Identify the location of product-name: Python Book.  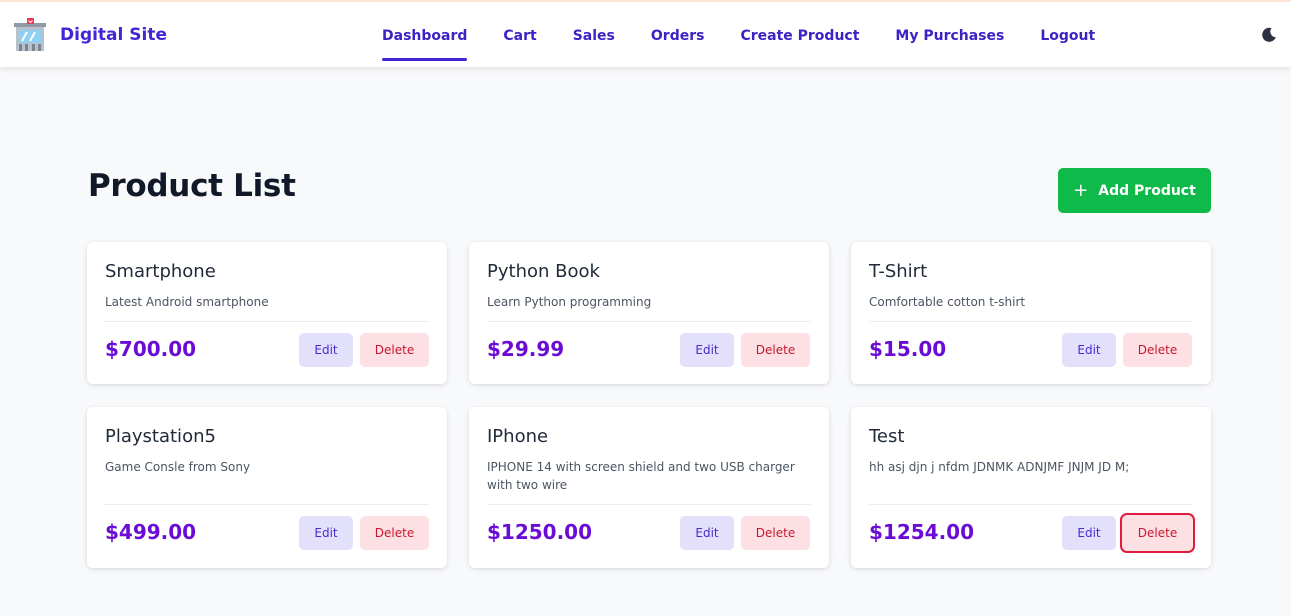
(543, 271).